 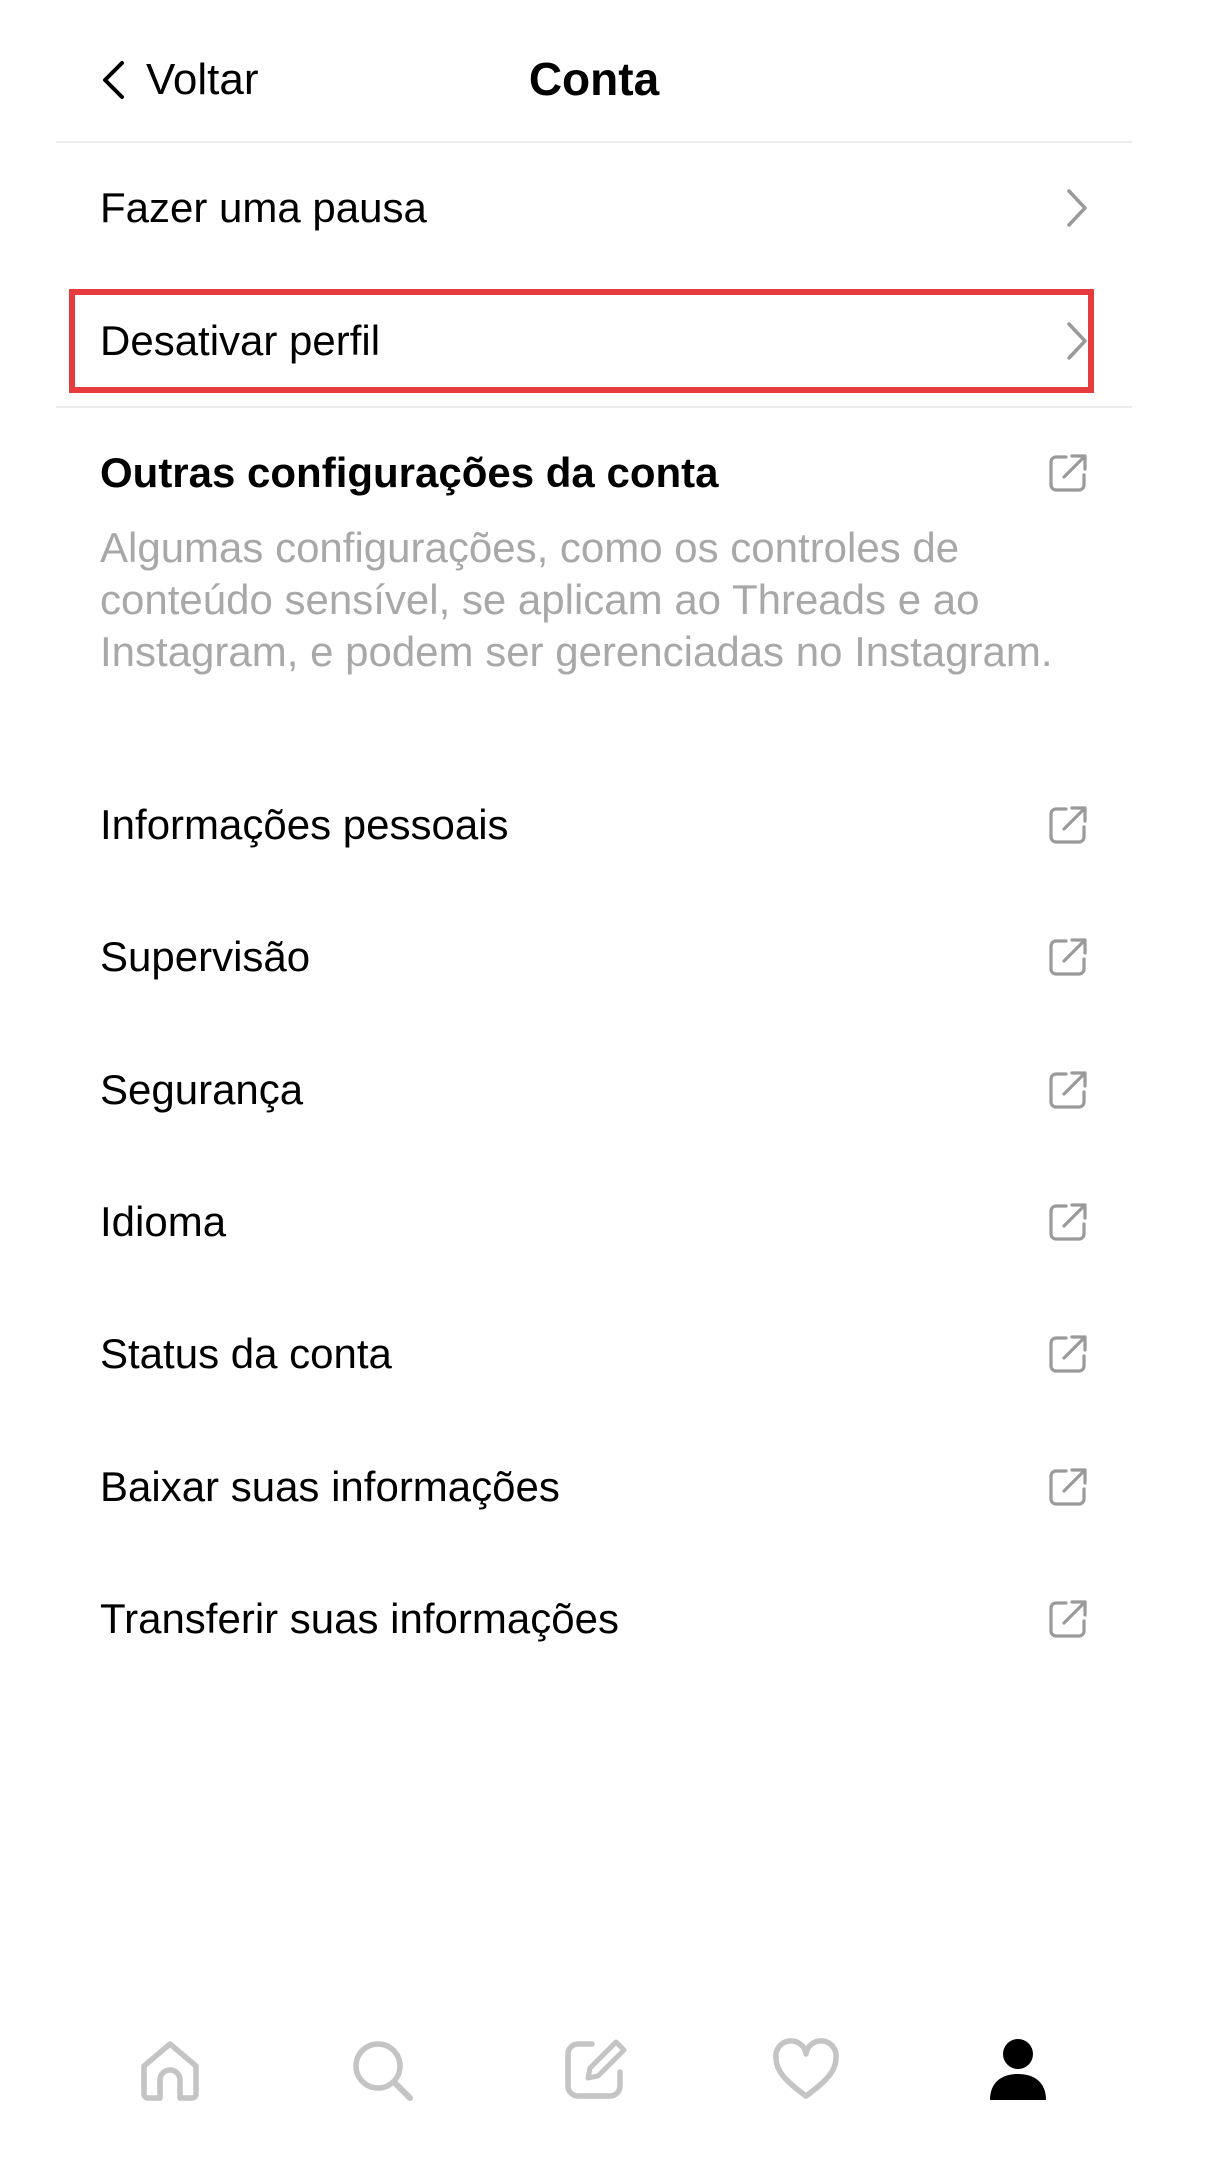 I want to click on header-bar: Voltar Conta, so click(x=594, y=71).